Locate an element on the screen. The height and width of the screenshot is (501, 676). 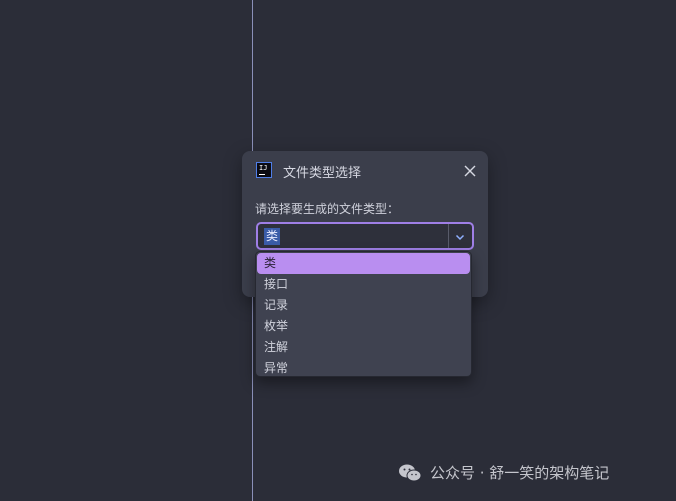
combobox-dropdown-button is located at coordinates (460, 236).